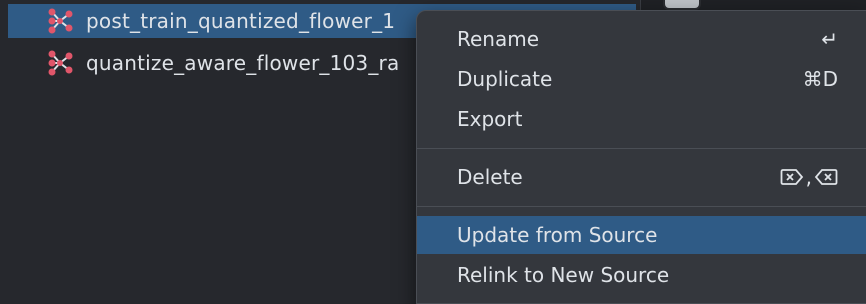 The width and height of the screenshot is (866, 304). Describe the element at coordinates (829, 39) in the screenshot. I see `return-key-icon: ↵` at that location.